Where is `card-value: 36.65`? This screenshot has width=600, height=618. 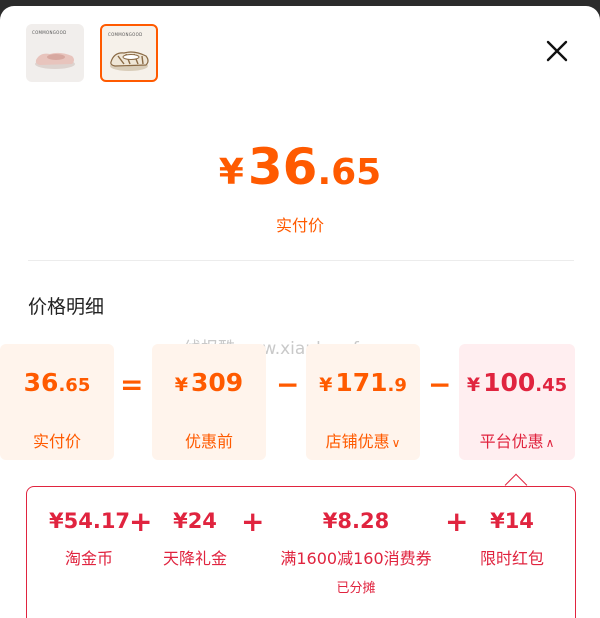 card-value: 36.65 is located at coordinates (57, 382).